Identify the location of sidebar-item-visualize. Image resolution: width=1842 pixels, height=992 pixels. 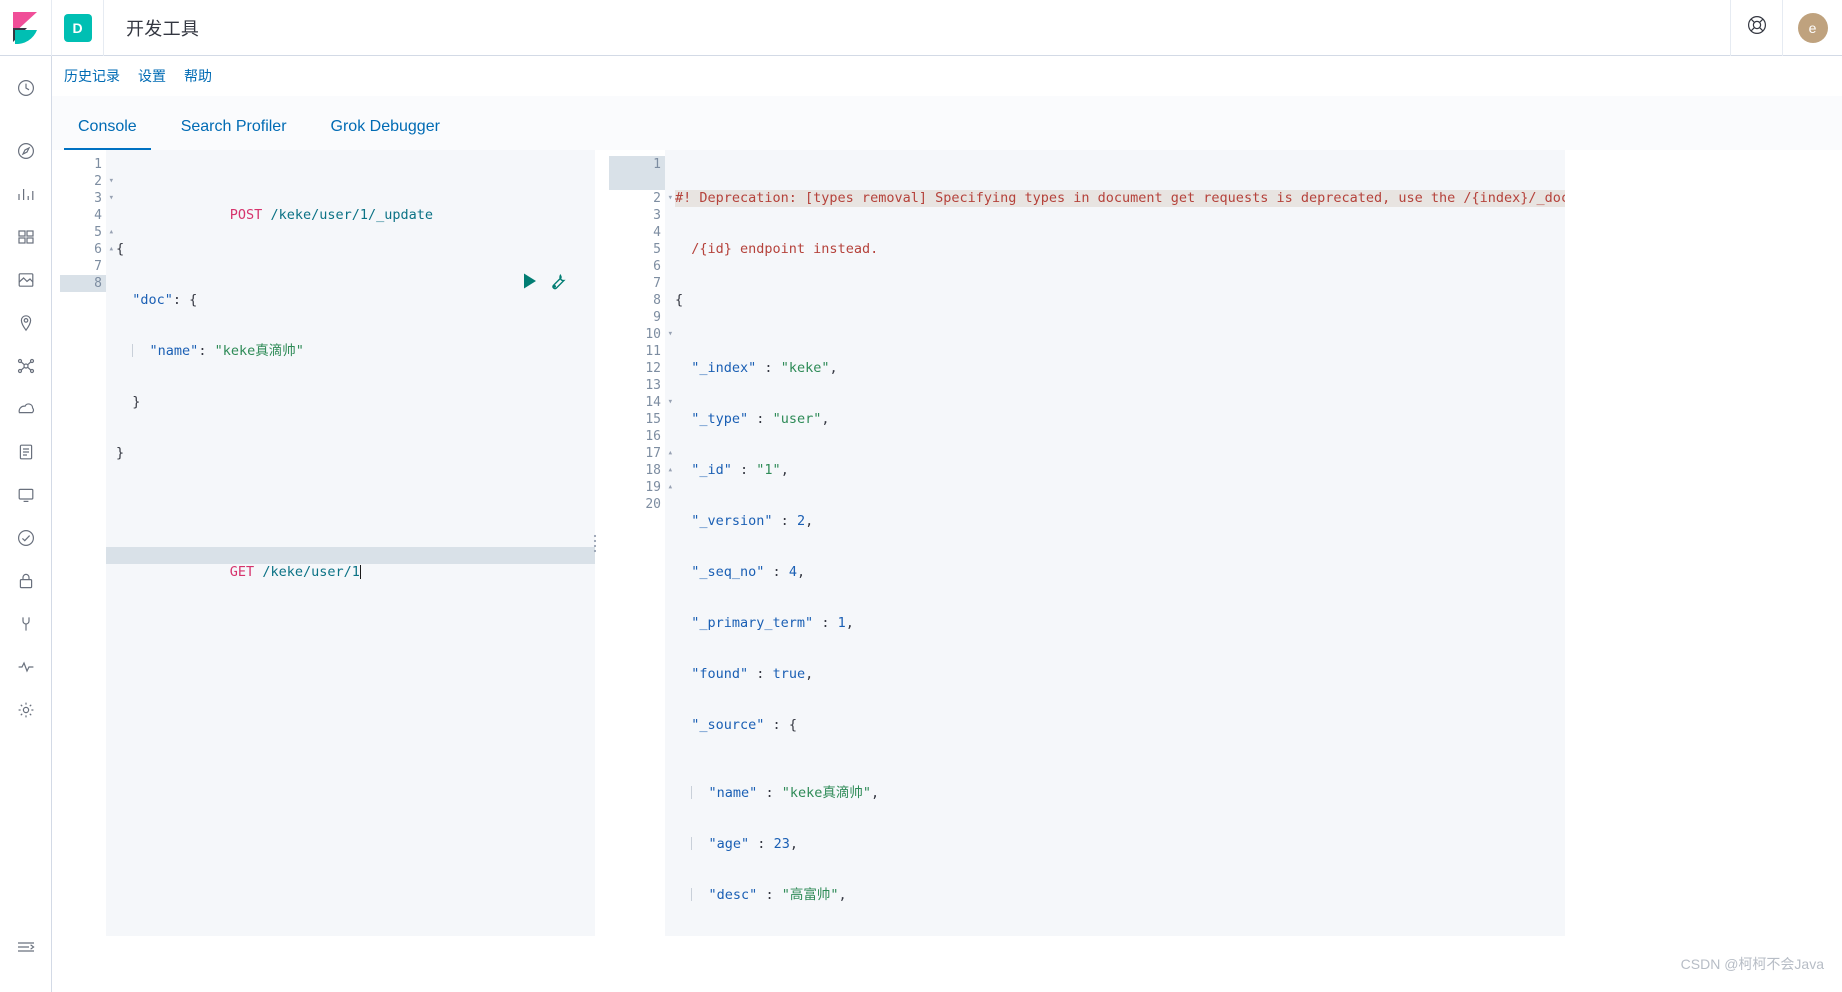
(26, 193).